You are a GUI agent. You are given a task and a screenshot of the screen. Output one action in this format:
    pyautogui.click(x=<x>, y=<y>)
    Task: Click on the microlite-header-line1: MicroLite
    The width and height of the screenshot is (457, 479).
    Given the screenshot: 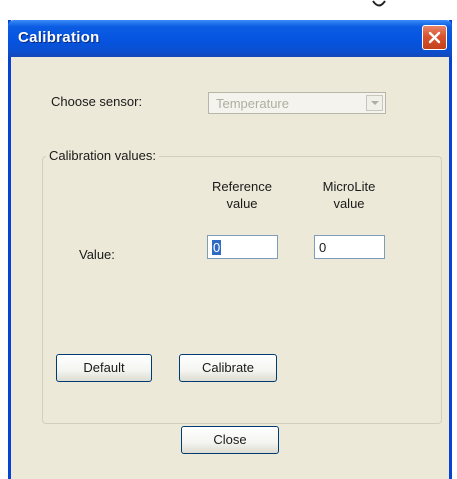 What is the action you would take?
    pyautogui.click(x=349, y=186)
    